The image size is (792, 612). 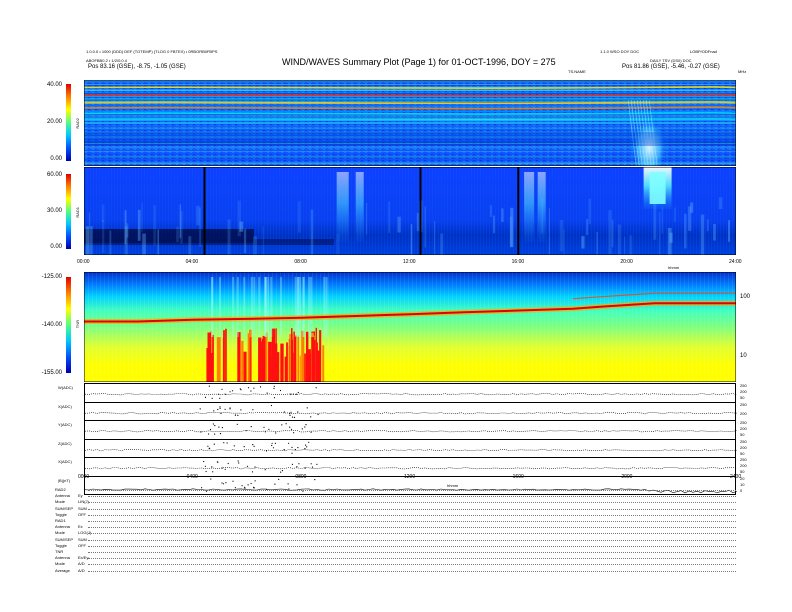 What do you see at coordinates (54, 175) in the screenshot?
I see `rad1-ytick-top: 60.00` at bounding box center [54, 175].